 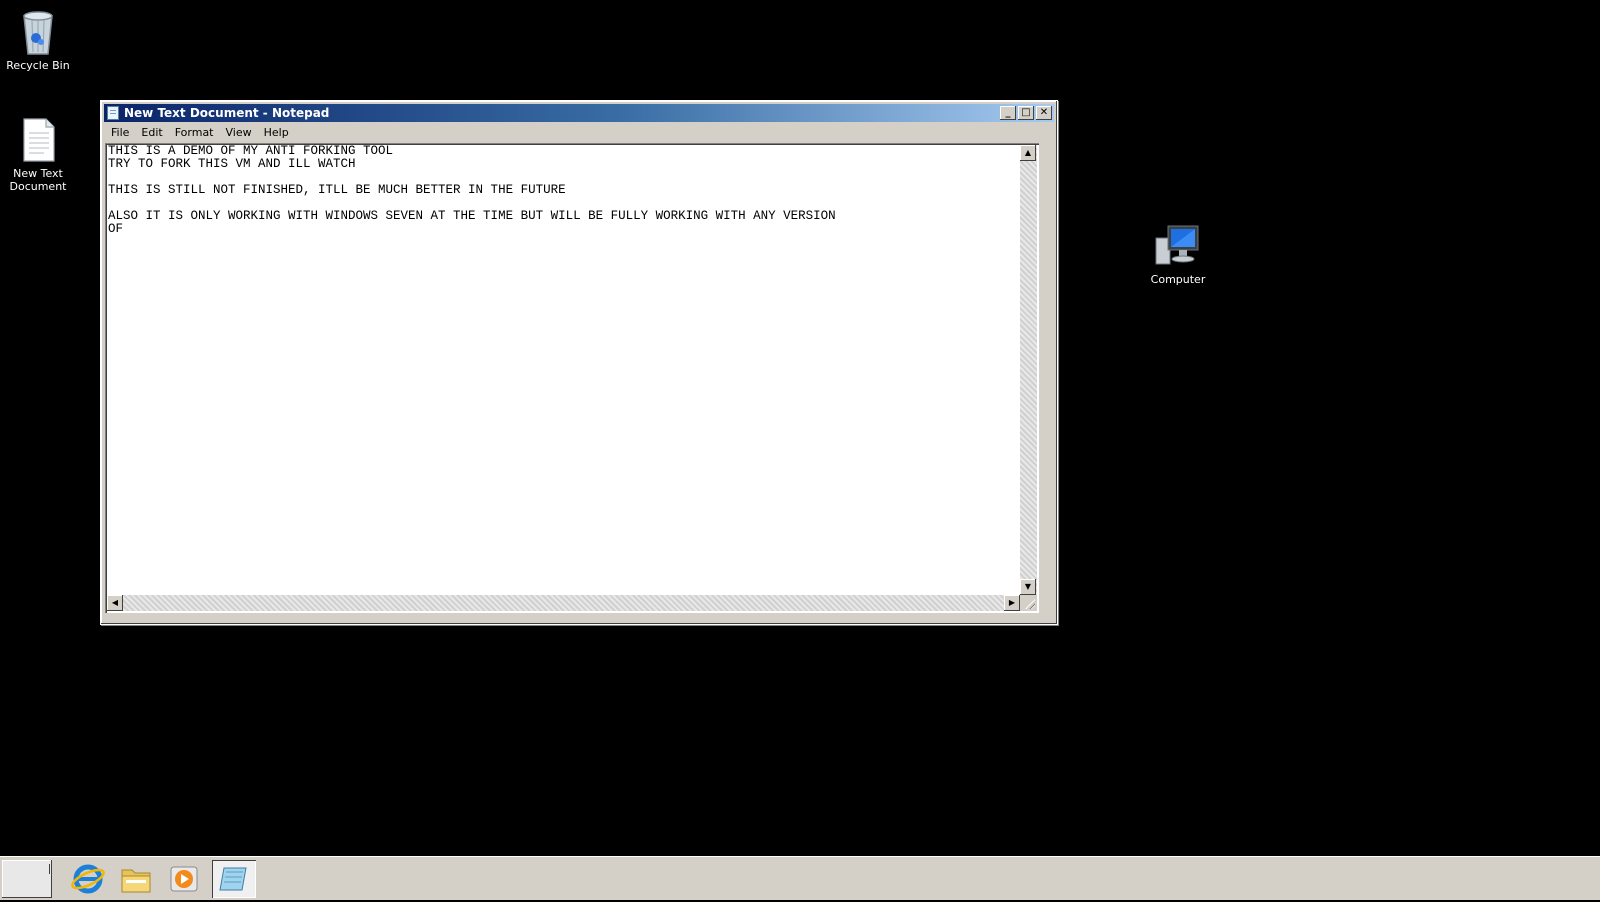 I want to click on scroll-left-button: ◀, so click(x=115, y=603).